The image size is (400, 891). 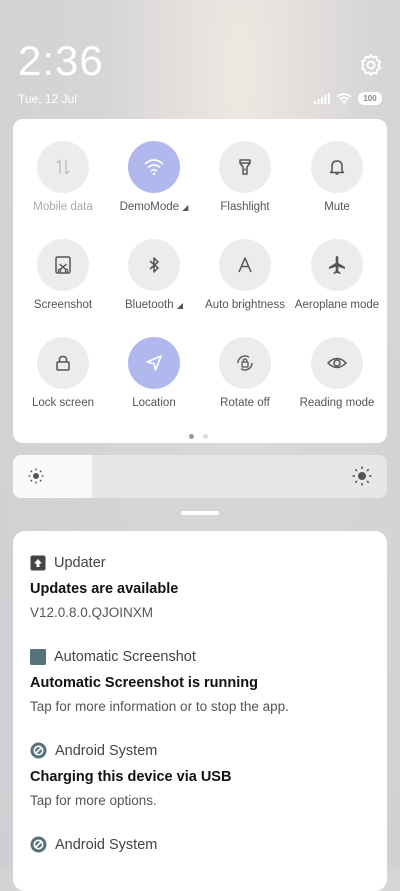 I want to click on notification-app-name: Automatic Screenshot, so click(x=125, y=657).